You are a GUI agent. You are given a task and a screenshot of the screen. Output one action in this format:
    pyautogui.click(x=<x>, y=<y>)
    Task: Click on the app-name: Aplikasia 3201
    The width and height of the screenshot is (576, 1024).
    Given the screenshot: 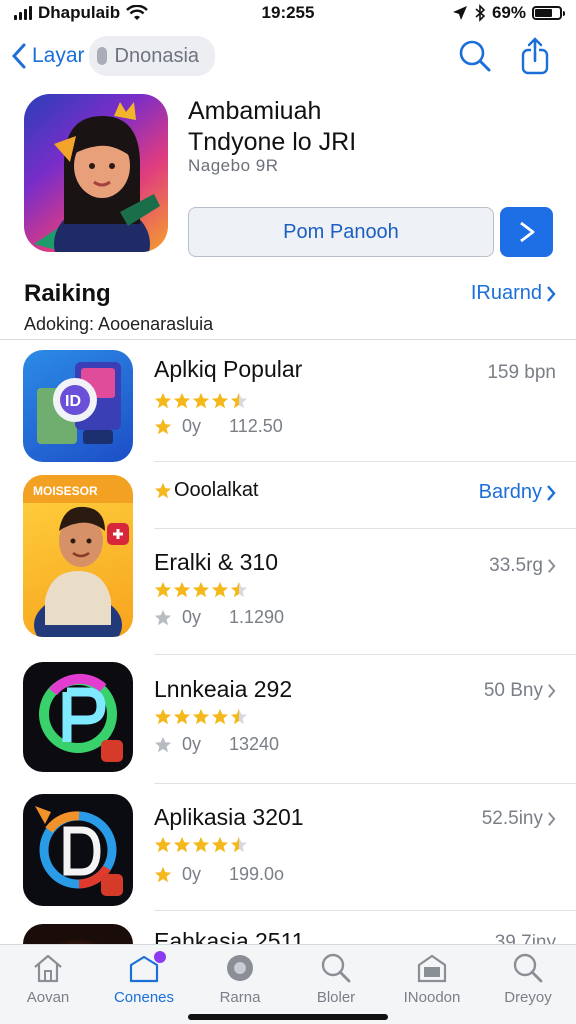 What is the action you would take?
    pyautogui.click(x=229, y=817)
    